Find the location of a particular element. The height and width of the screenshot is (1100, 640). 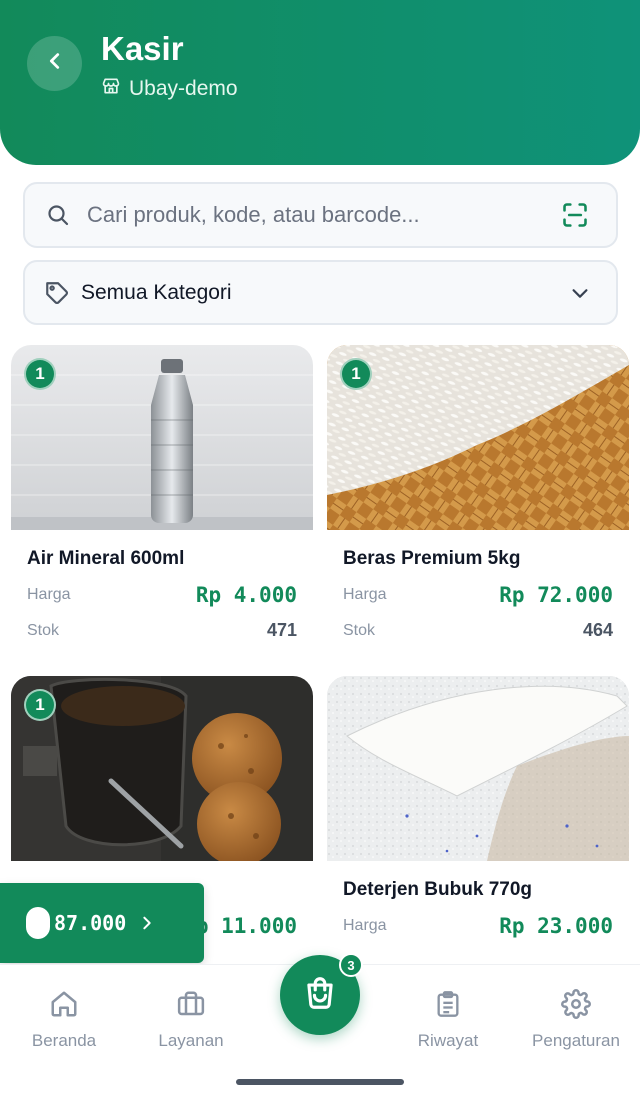

search-icon is located at coordinates (58, 215).